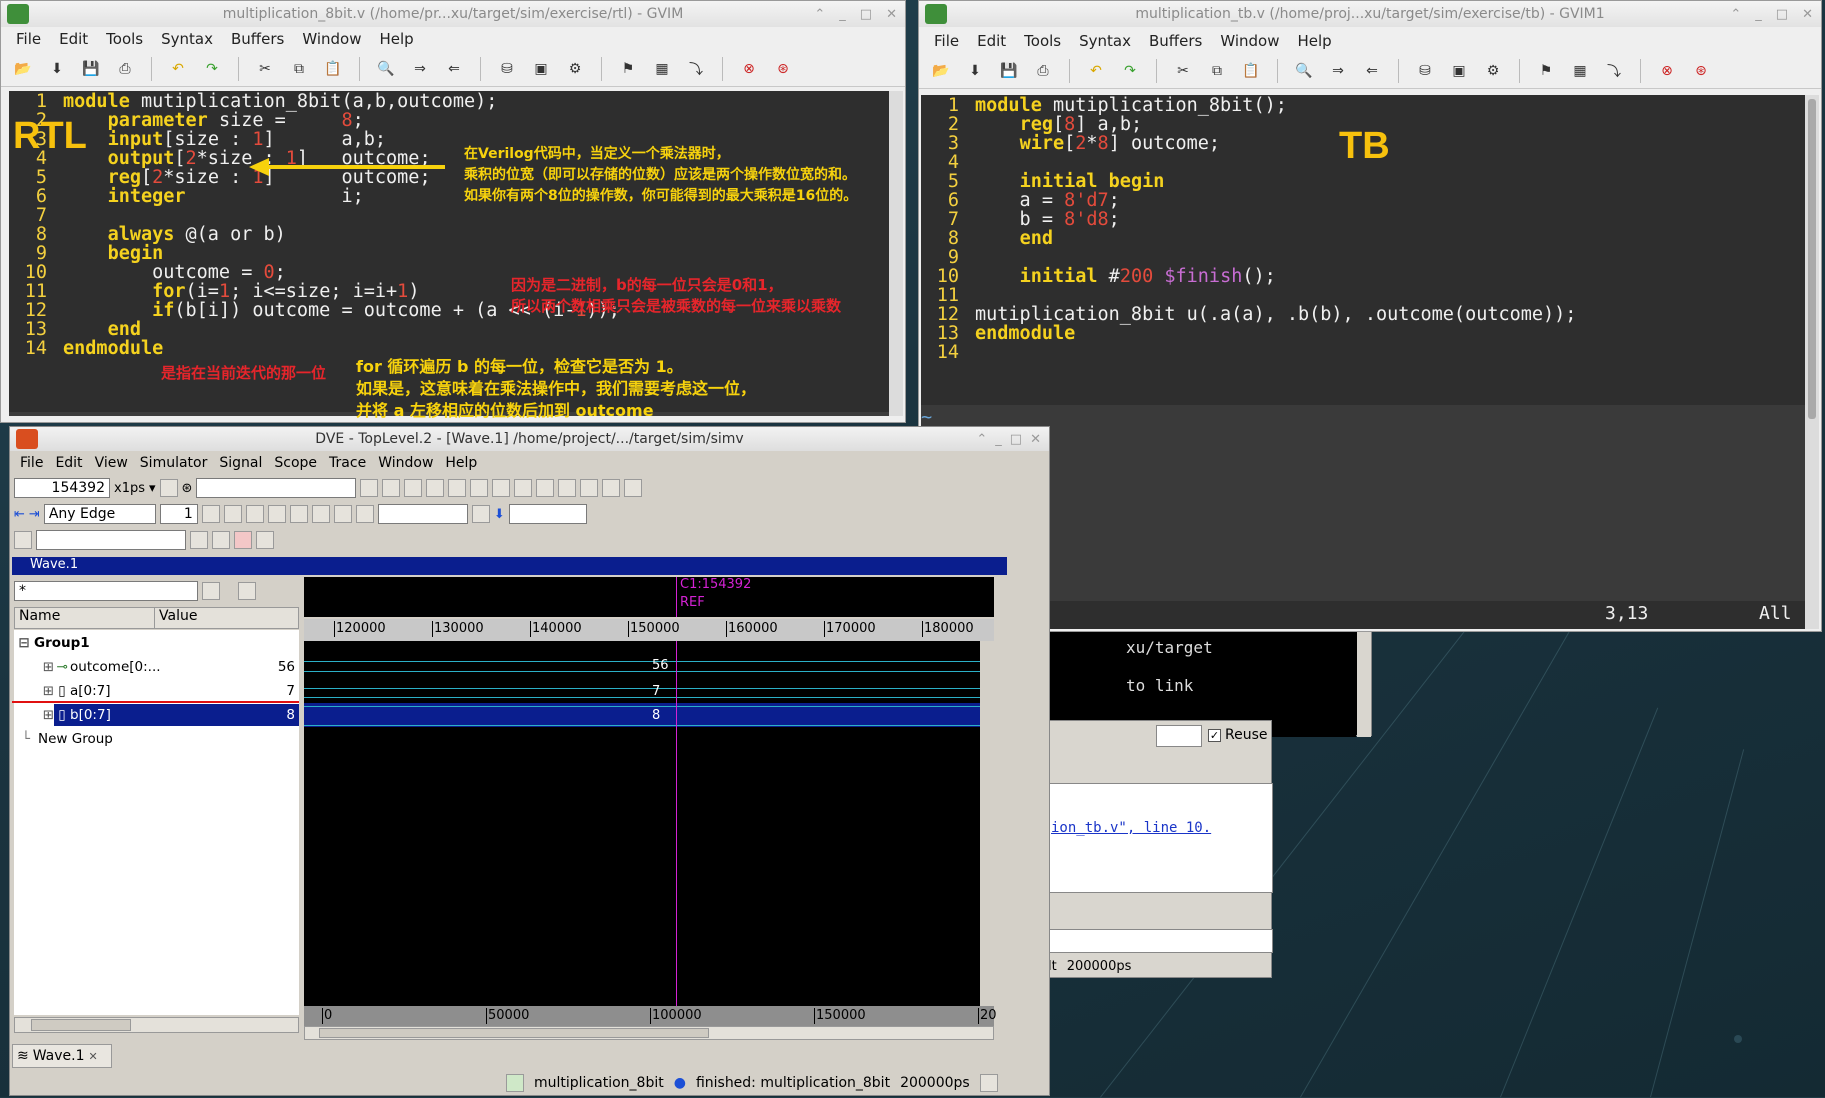 The width and height of the screenshot is (1825, 1098). I want to click on filter-option-icon, so click(211, 591).